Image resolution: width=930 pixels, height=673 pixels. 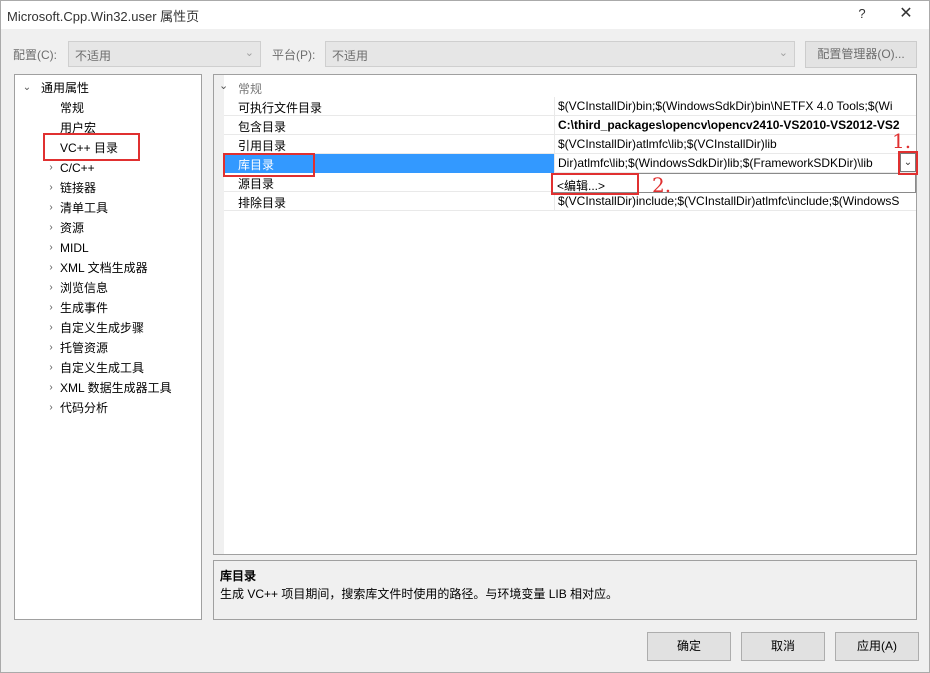 I want to click on tree-item-label: XML 文档生成器, so click(x=104, y=268).